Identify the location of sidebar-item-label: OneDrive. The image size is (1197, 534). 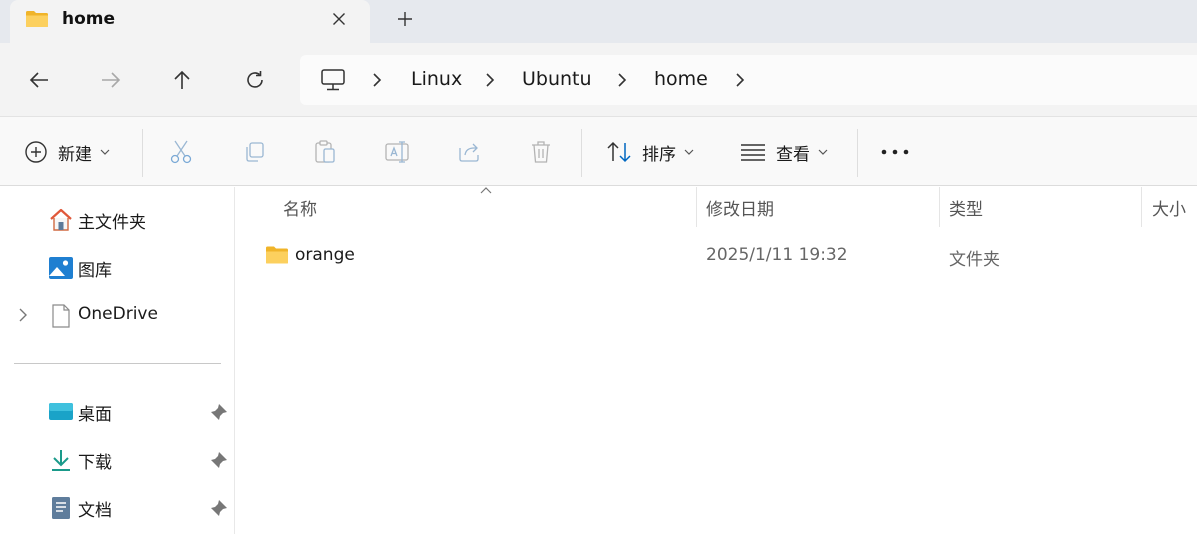
(118, 314).